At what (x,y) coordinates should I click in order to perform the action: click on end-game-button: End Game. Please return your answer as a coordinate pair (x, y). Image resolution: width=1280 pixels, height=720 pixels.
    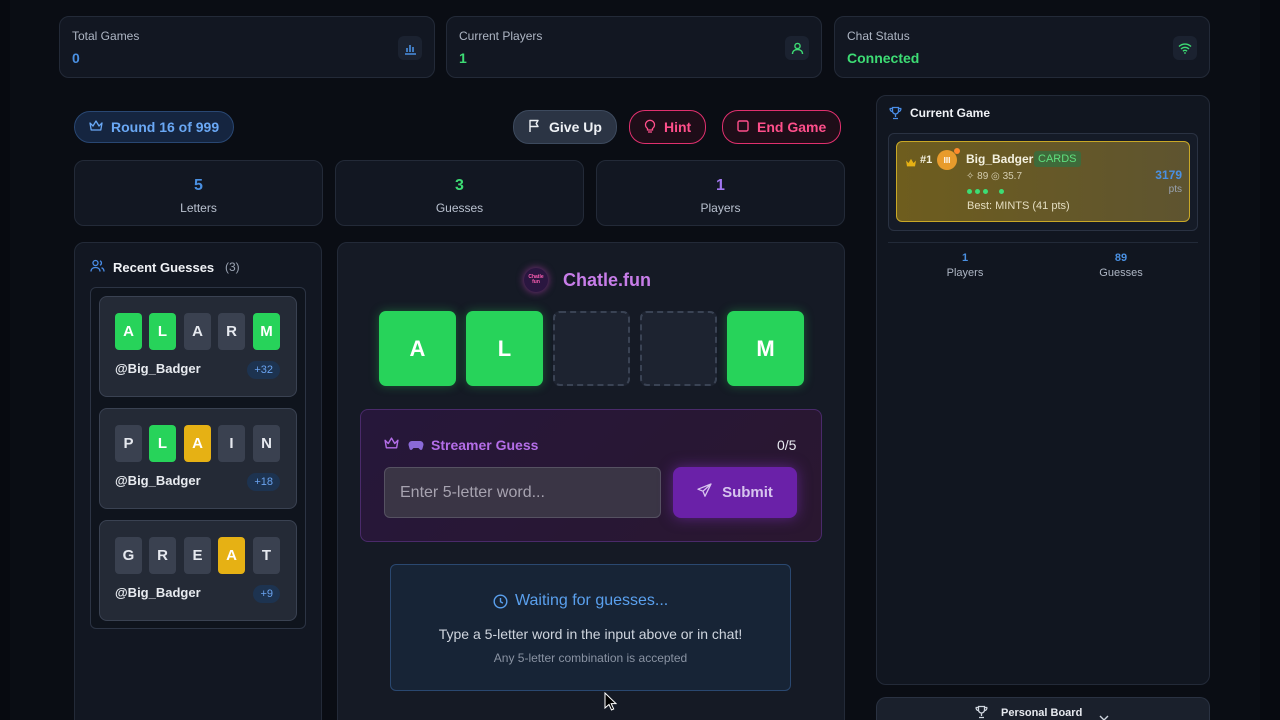
    Looking at the image, I should click on (782, 127).